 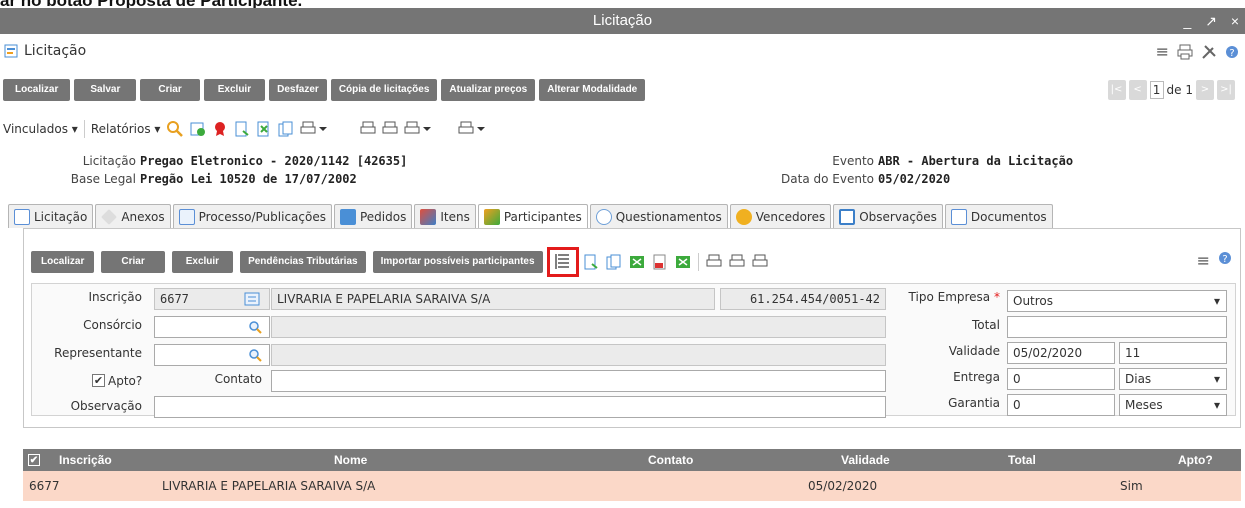 What do you see at coordinates (264, 129) in the screenshot?
I see `export-icon` at bounding box center [264, 129].